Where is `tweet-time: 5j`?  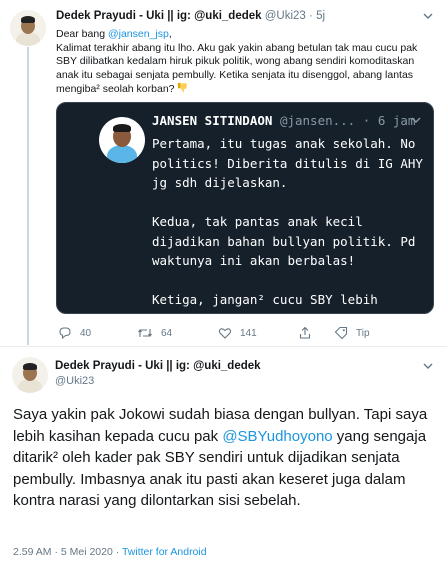
tweet-time: 5j is located at coordinates (320, 16).